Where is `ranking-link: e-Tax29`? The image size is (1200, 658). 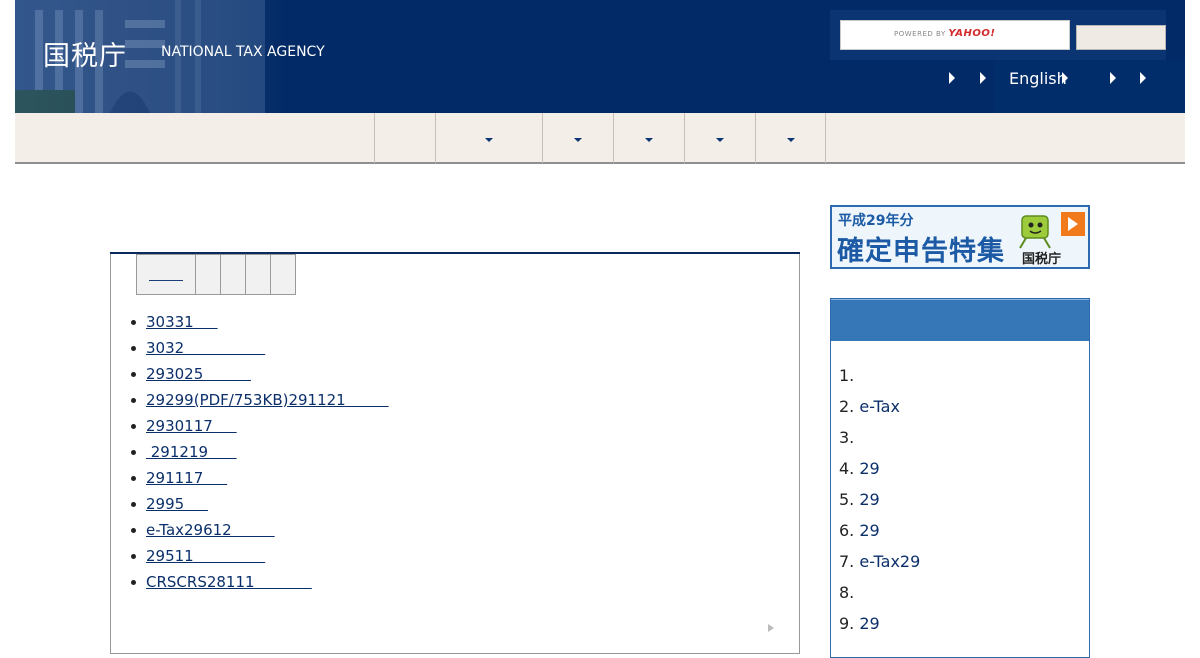
ranking-link: e-Tax29 is located at coordinates (889, 561).